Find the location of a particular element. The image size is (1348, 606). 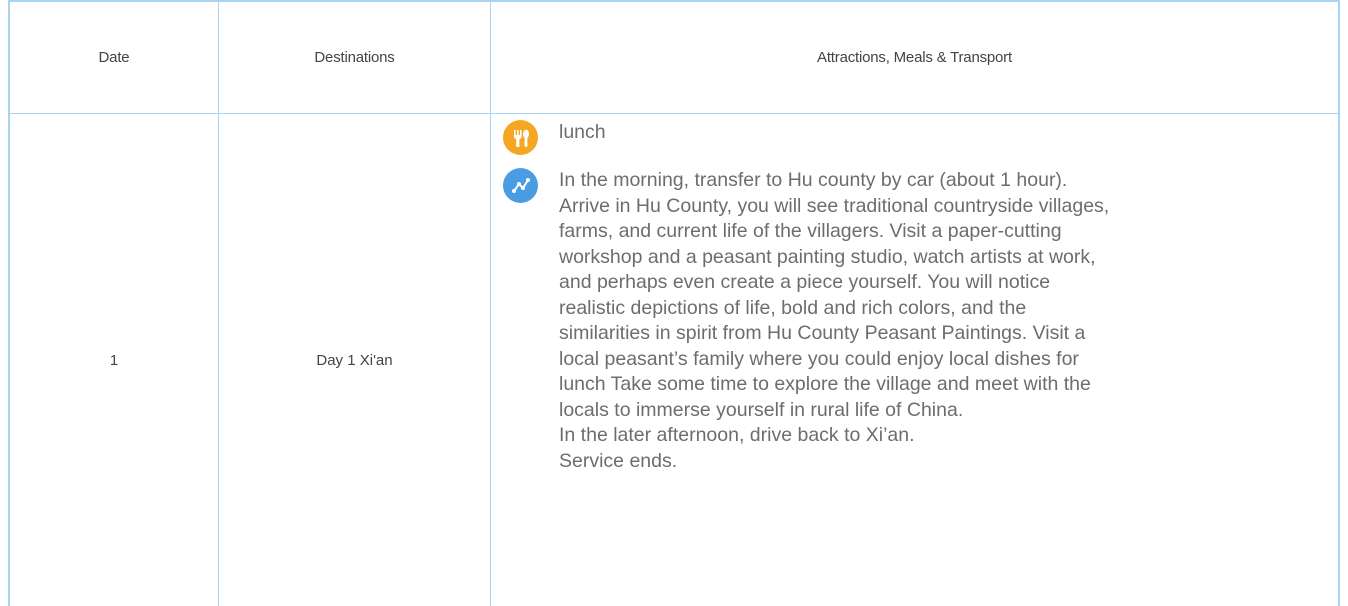

row-date: 1 is located at coordinates (114, 360).